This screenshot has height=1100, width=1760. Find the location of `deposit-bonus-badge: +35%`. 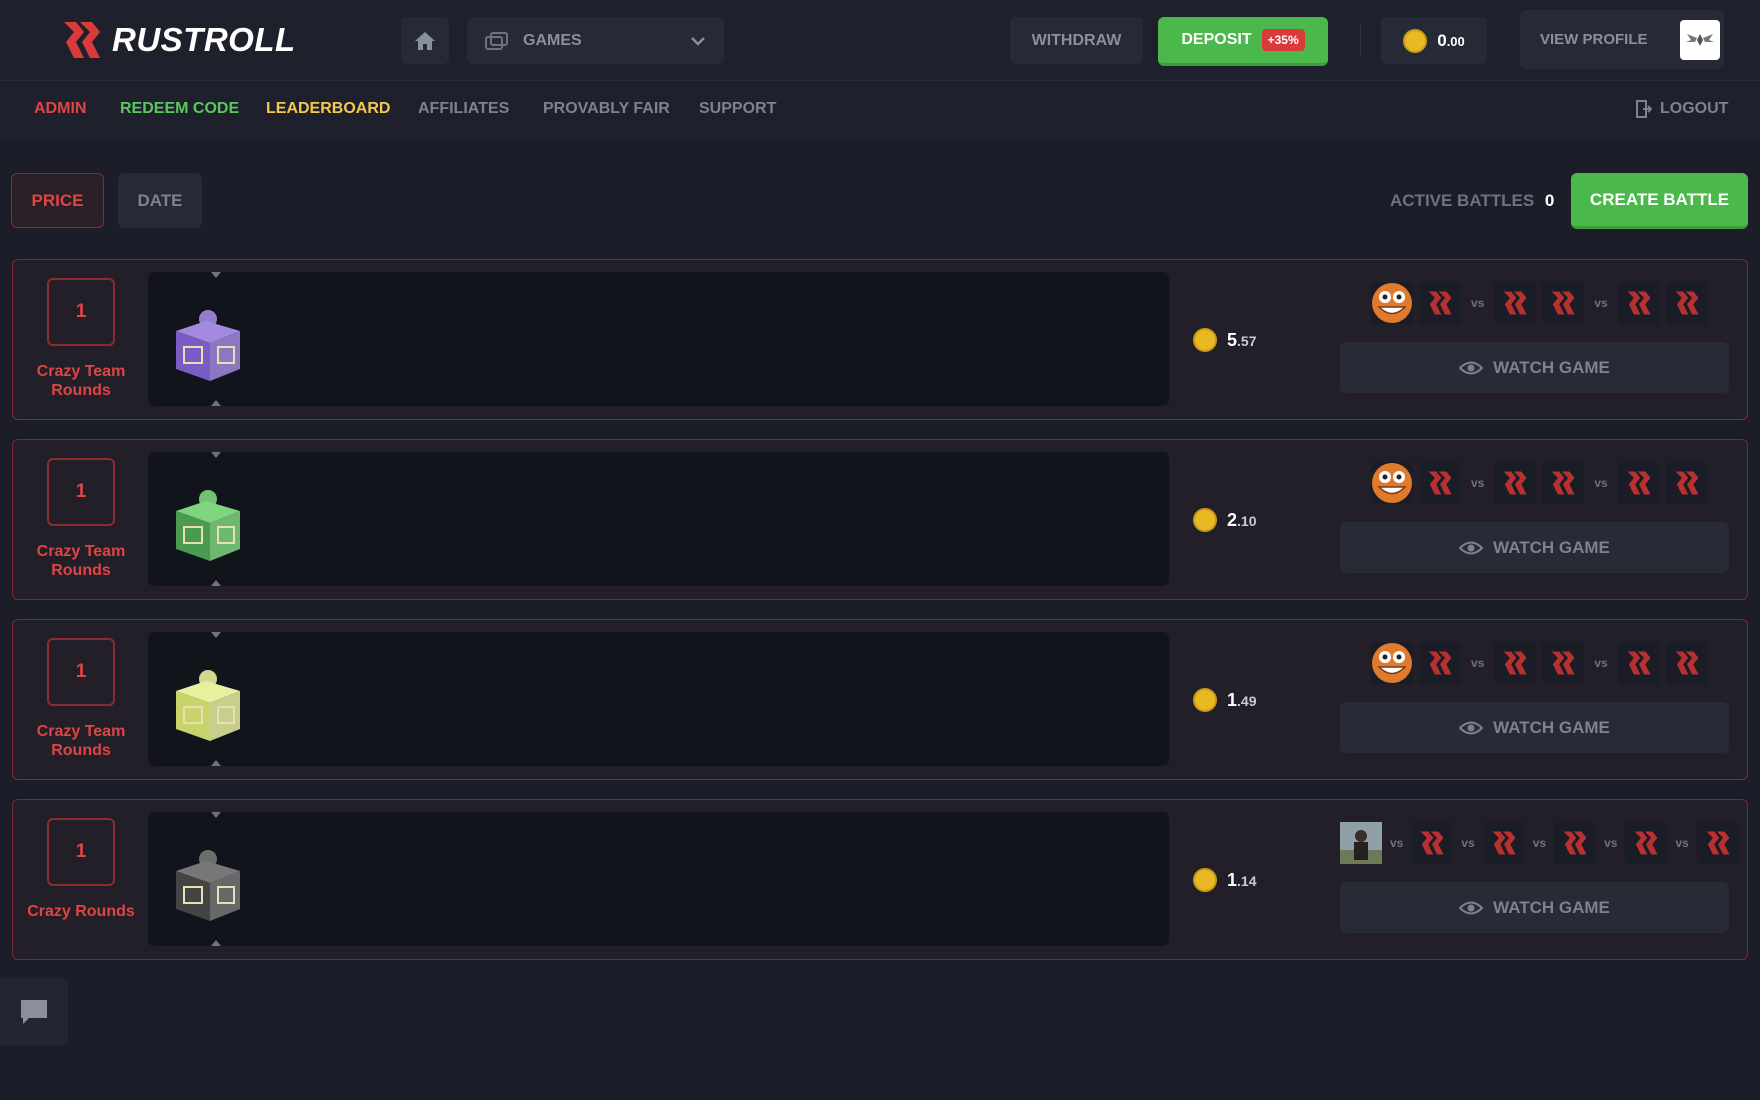

deposit-bonus-badge: +35% is located at coordinates (1283, 40).